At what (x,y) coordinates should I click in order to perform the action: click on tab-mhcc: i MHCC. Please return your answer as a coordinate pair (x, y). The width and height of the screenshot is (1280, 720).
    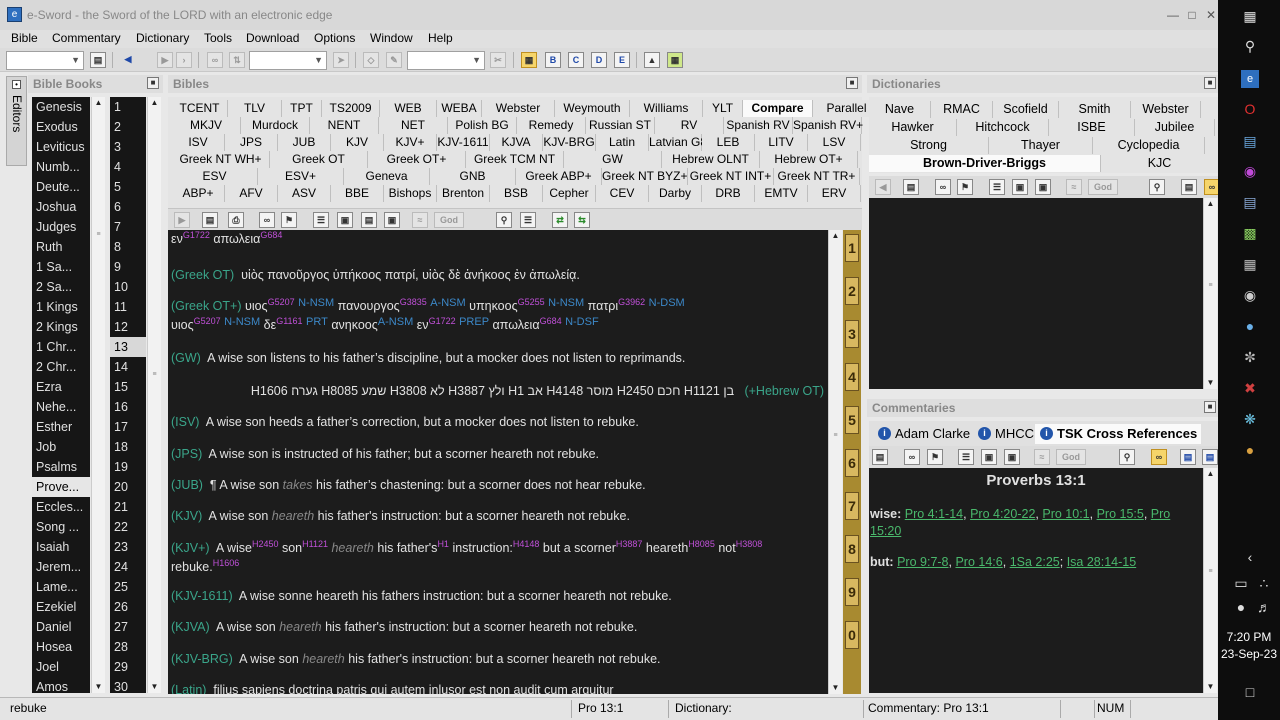
    Looking at the image, I should click on (1003, 434).